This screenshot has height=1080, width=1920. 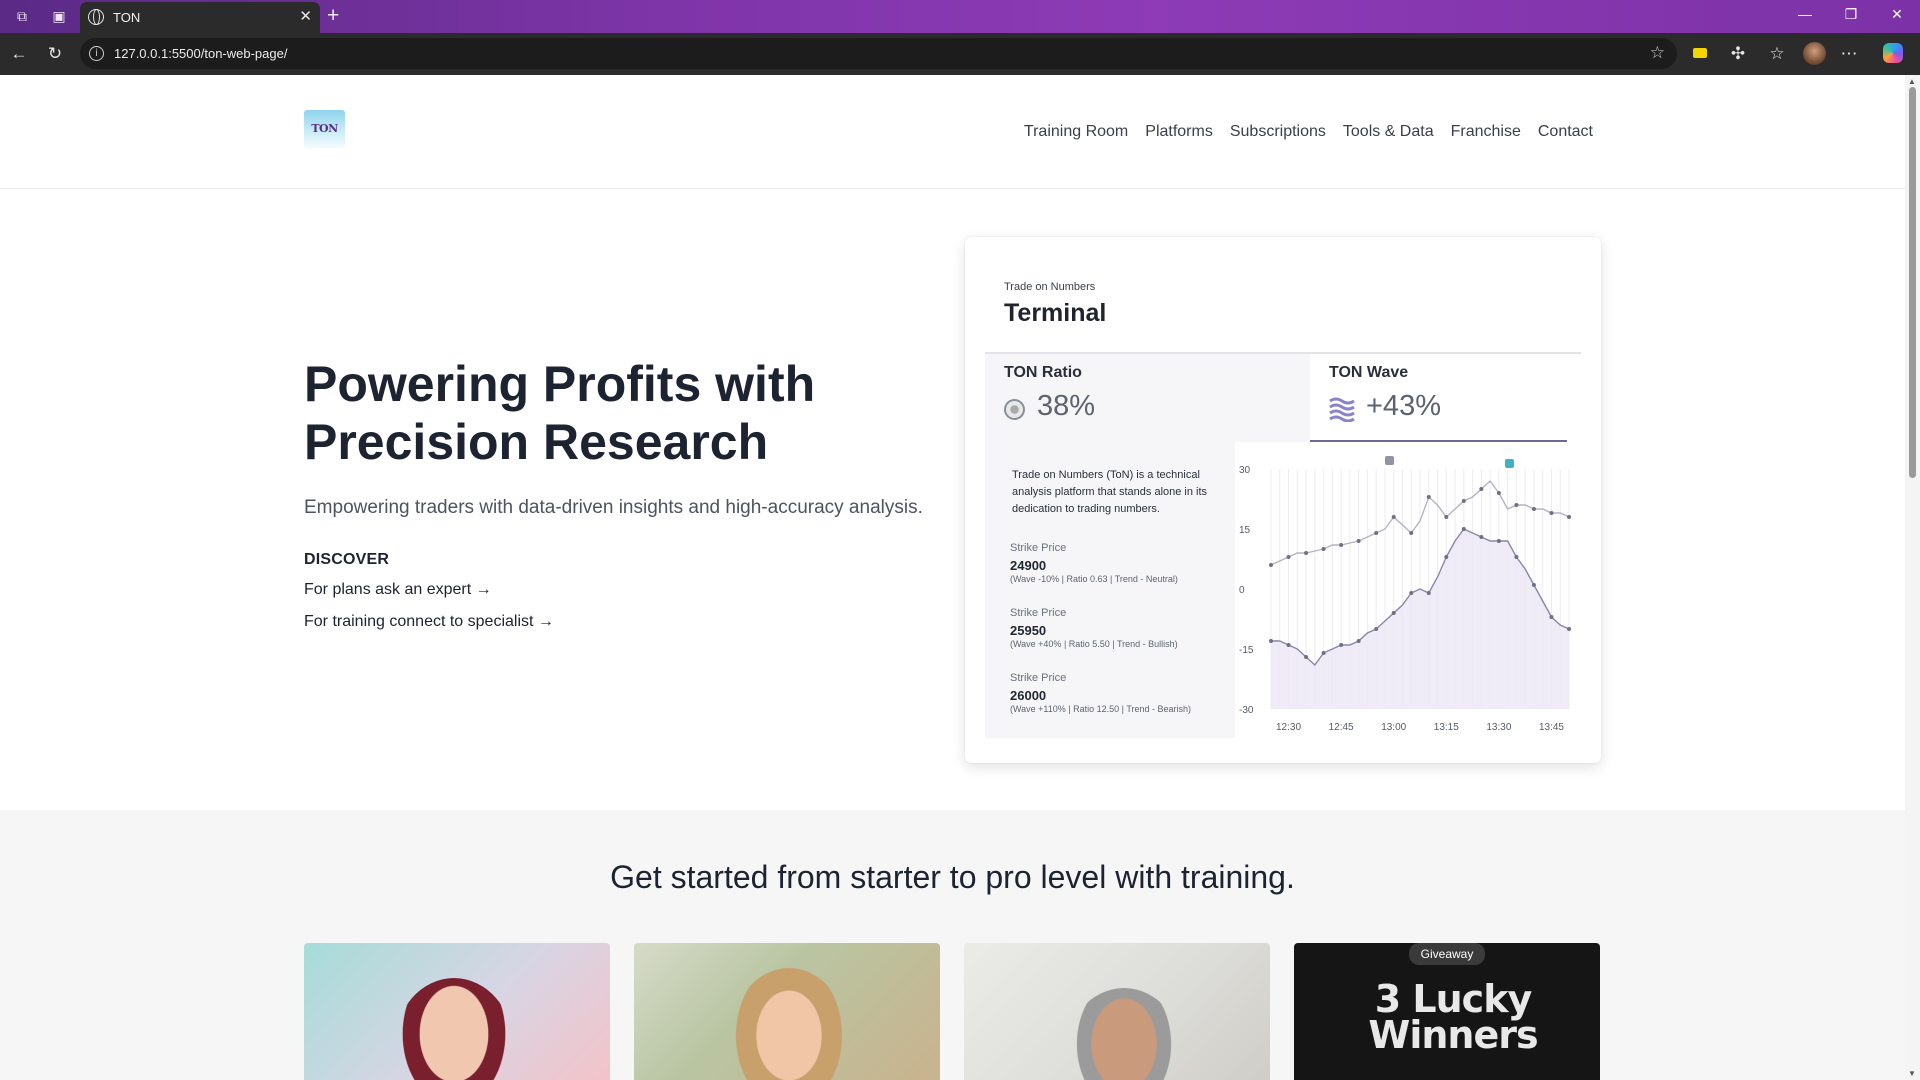 I want to click on scroll-up-icon: ▲, so click(x=1912, y=81).